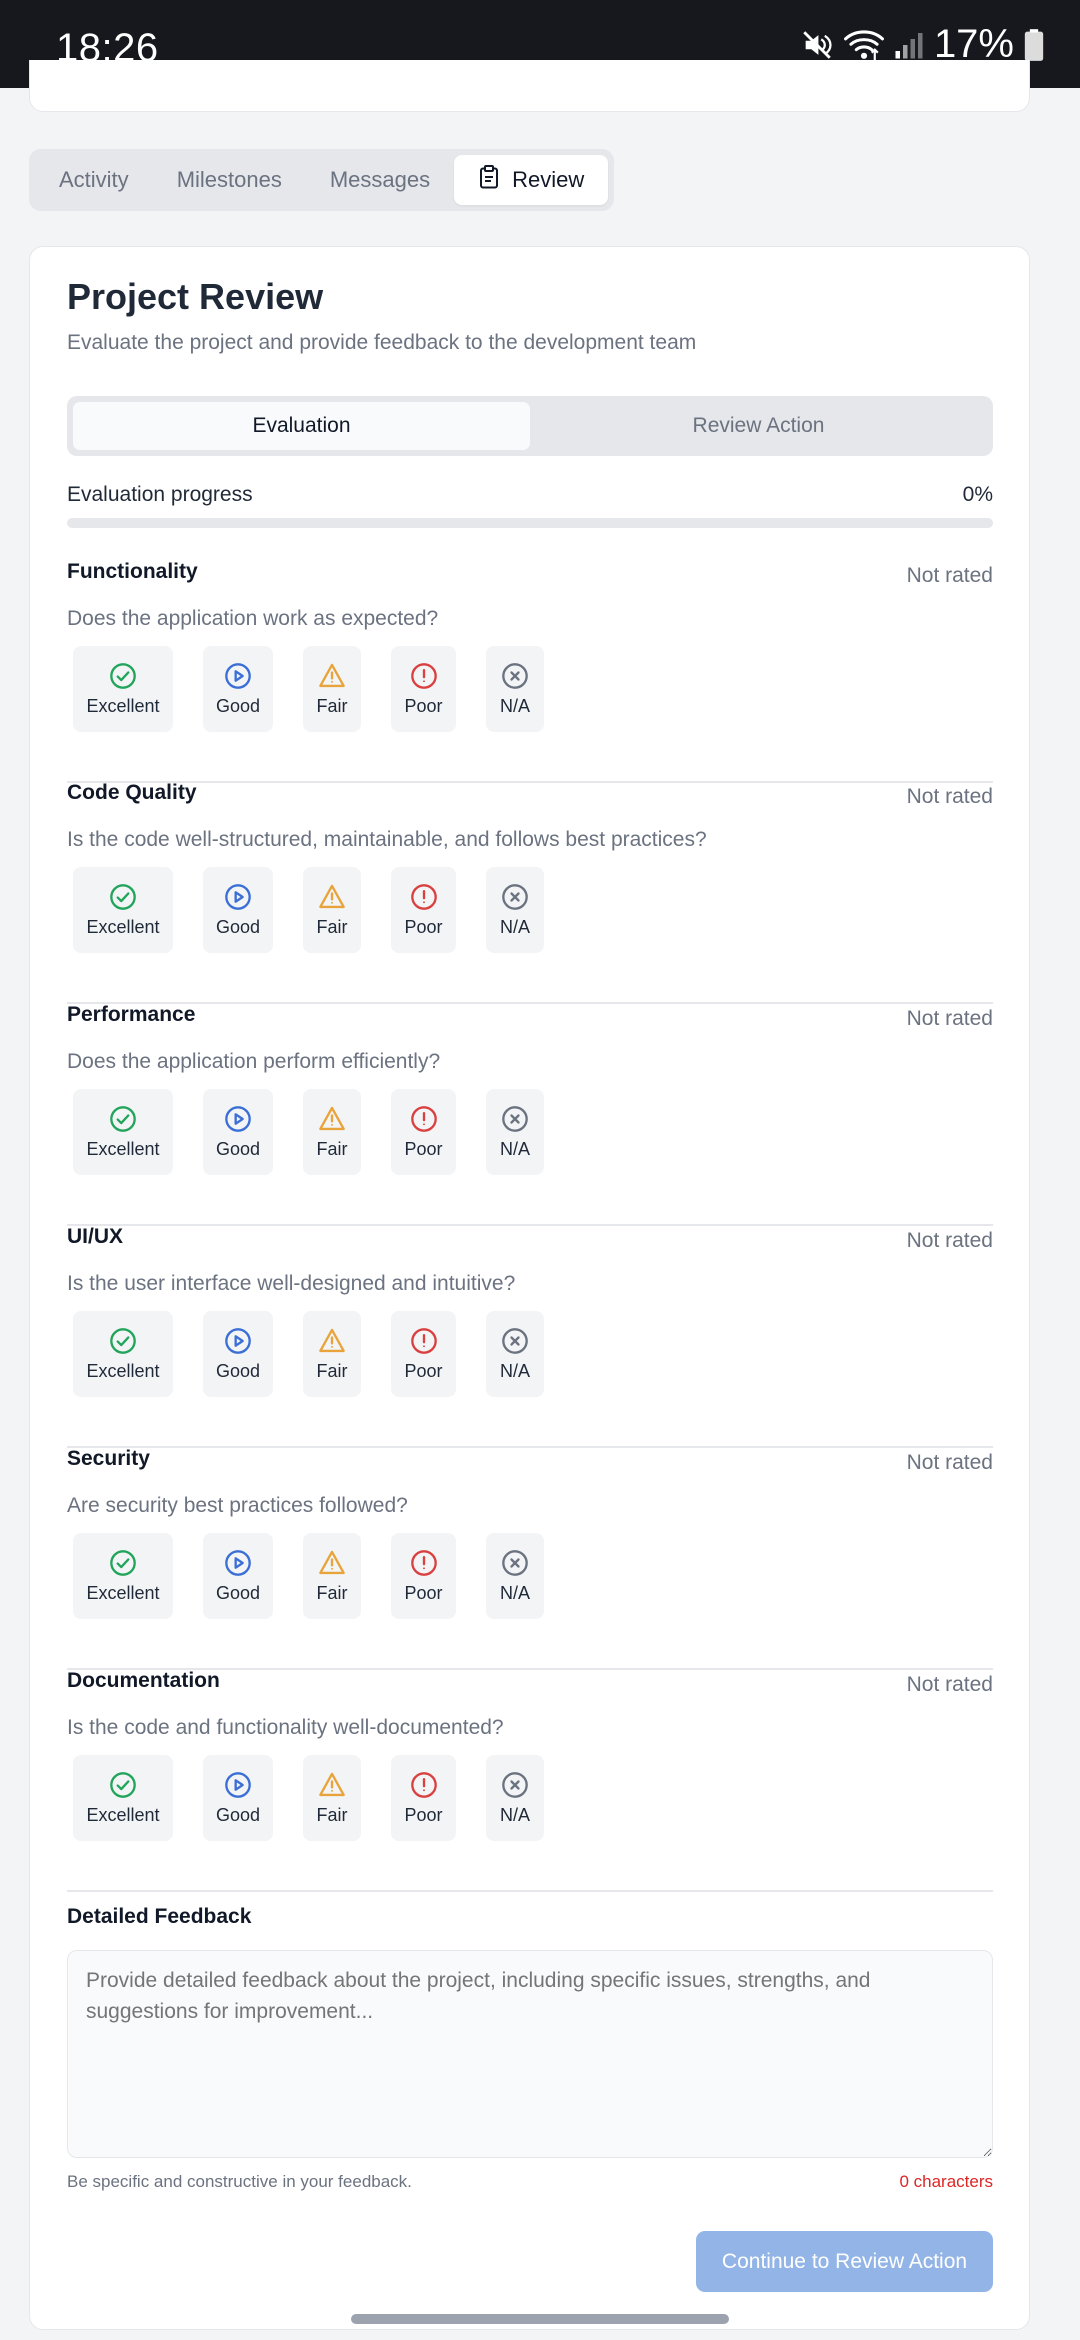 The height and width of the screenshot is (2340, 1080). I want to click on criterion-name: UI/UX, so click(95, 1236).